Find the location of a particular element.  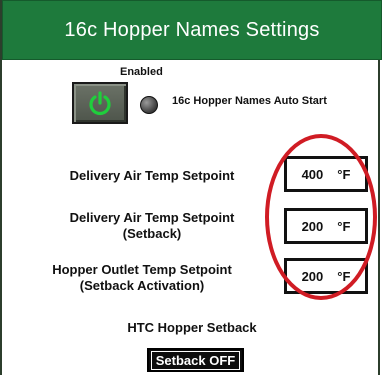

setback-toggle-button: Setback OFF is located at coordinates (195, 360).